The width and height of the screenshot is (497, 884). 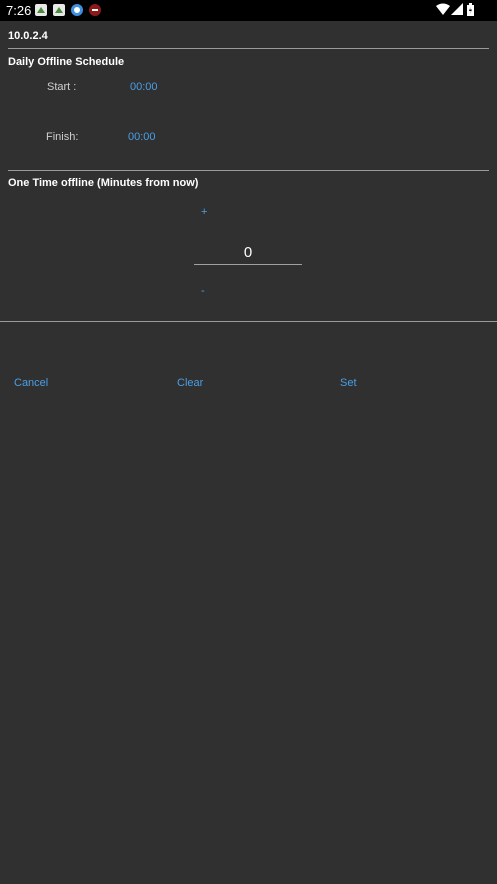 I want to click on set-button: Set, so click(x=348, y=383).